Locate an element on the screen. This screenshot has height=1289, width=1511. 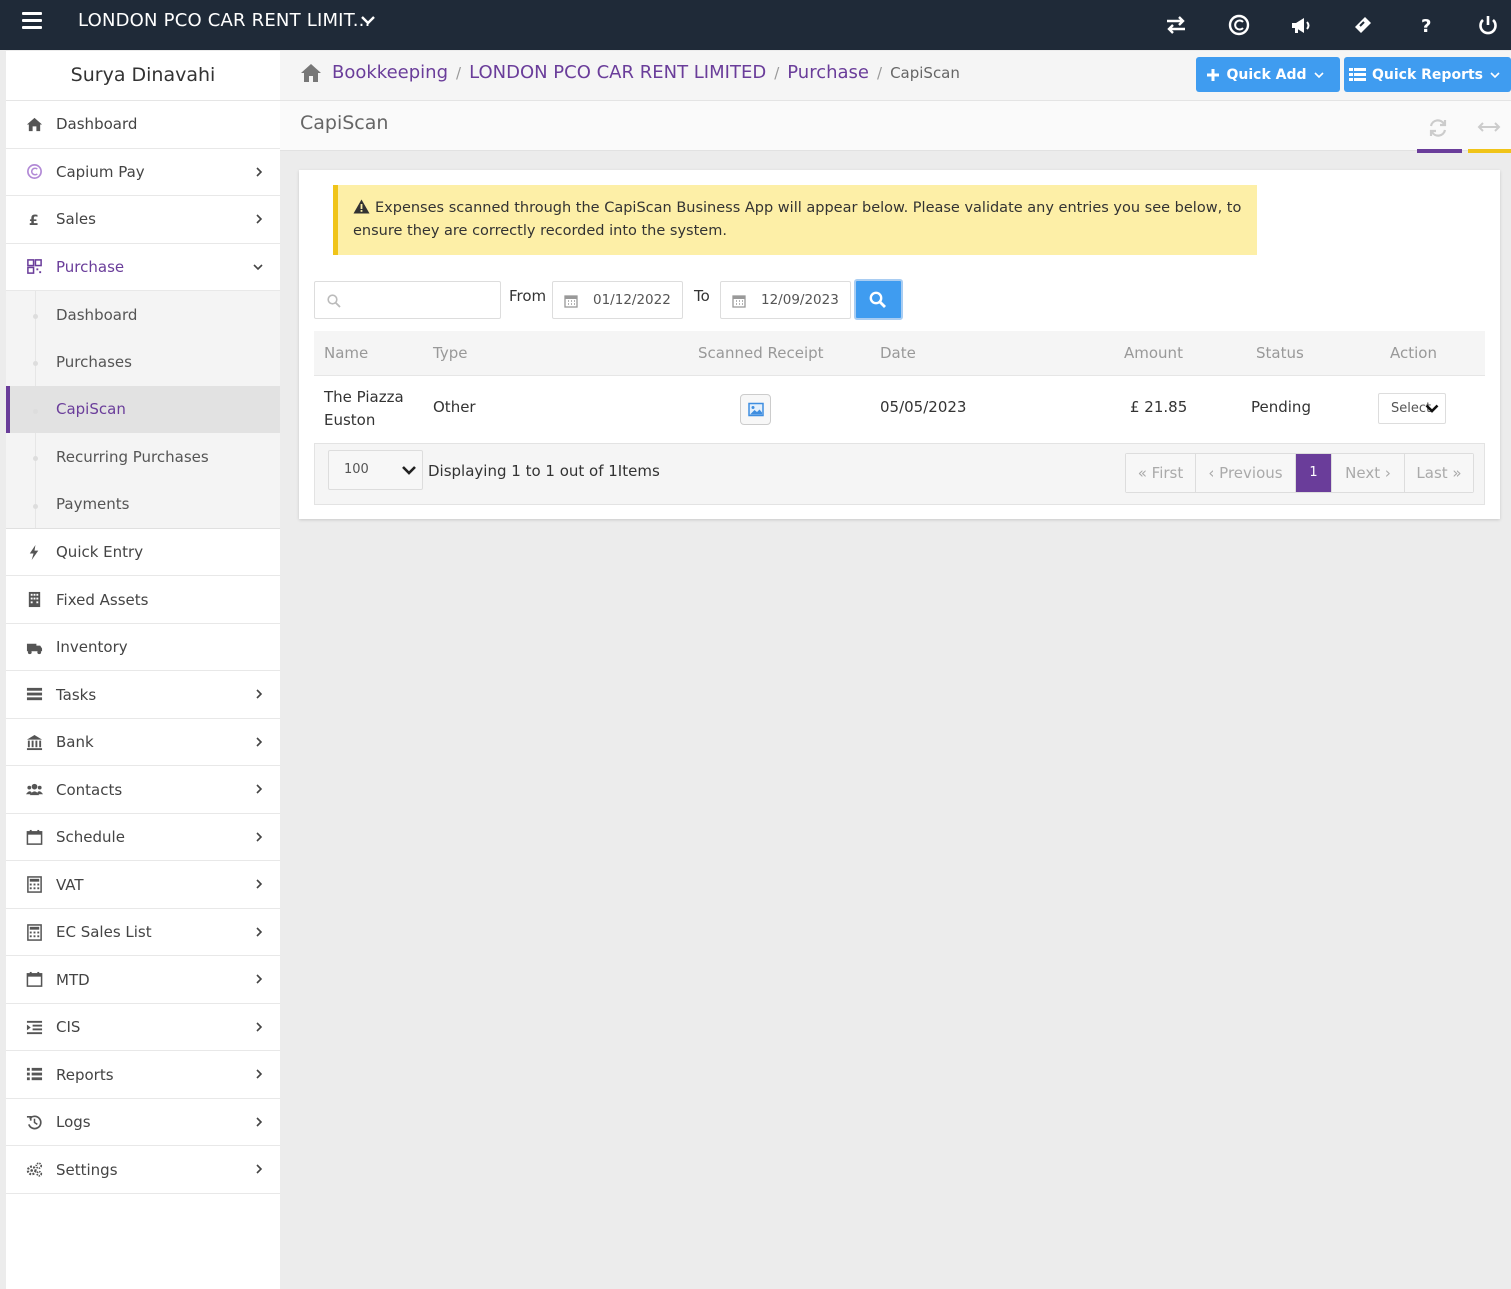
sidebar-item-schedule: Schedule is located at coordinates (143, 838).